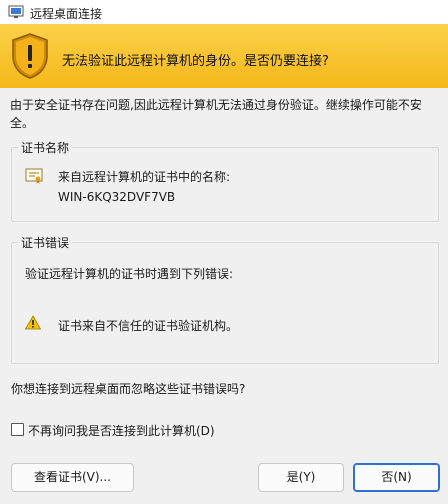  I want to click on cert-name-caption: 来自远程计算机的证书中的名称:, so click(144, 177).